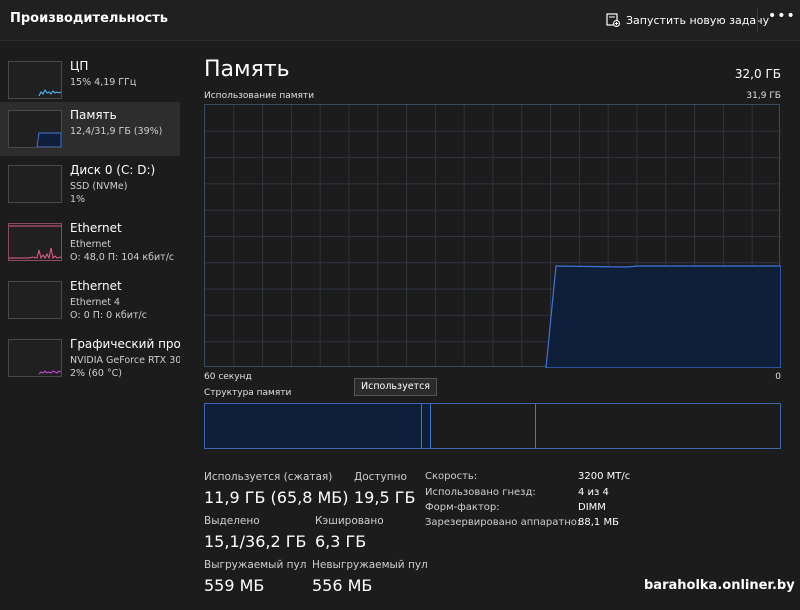  What do you see at coordinates (757, 74) in the screenshot?
I see `memory-total: 32,0 ГБ` at bounding box center [757, 74].